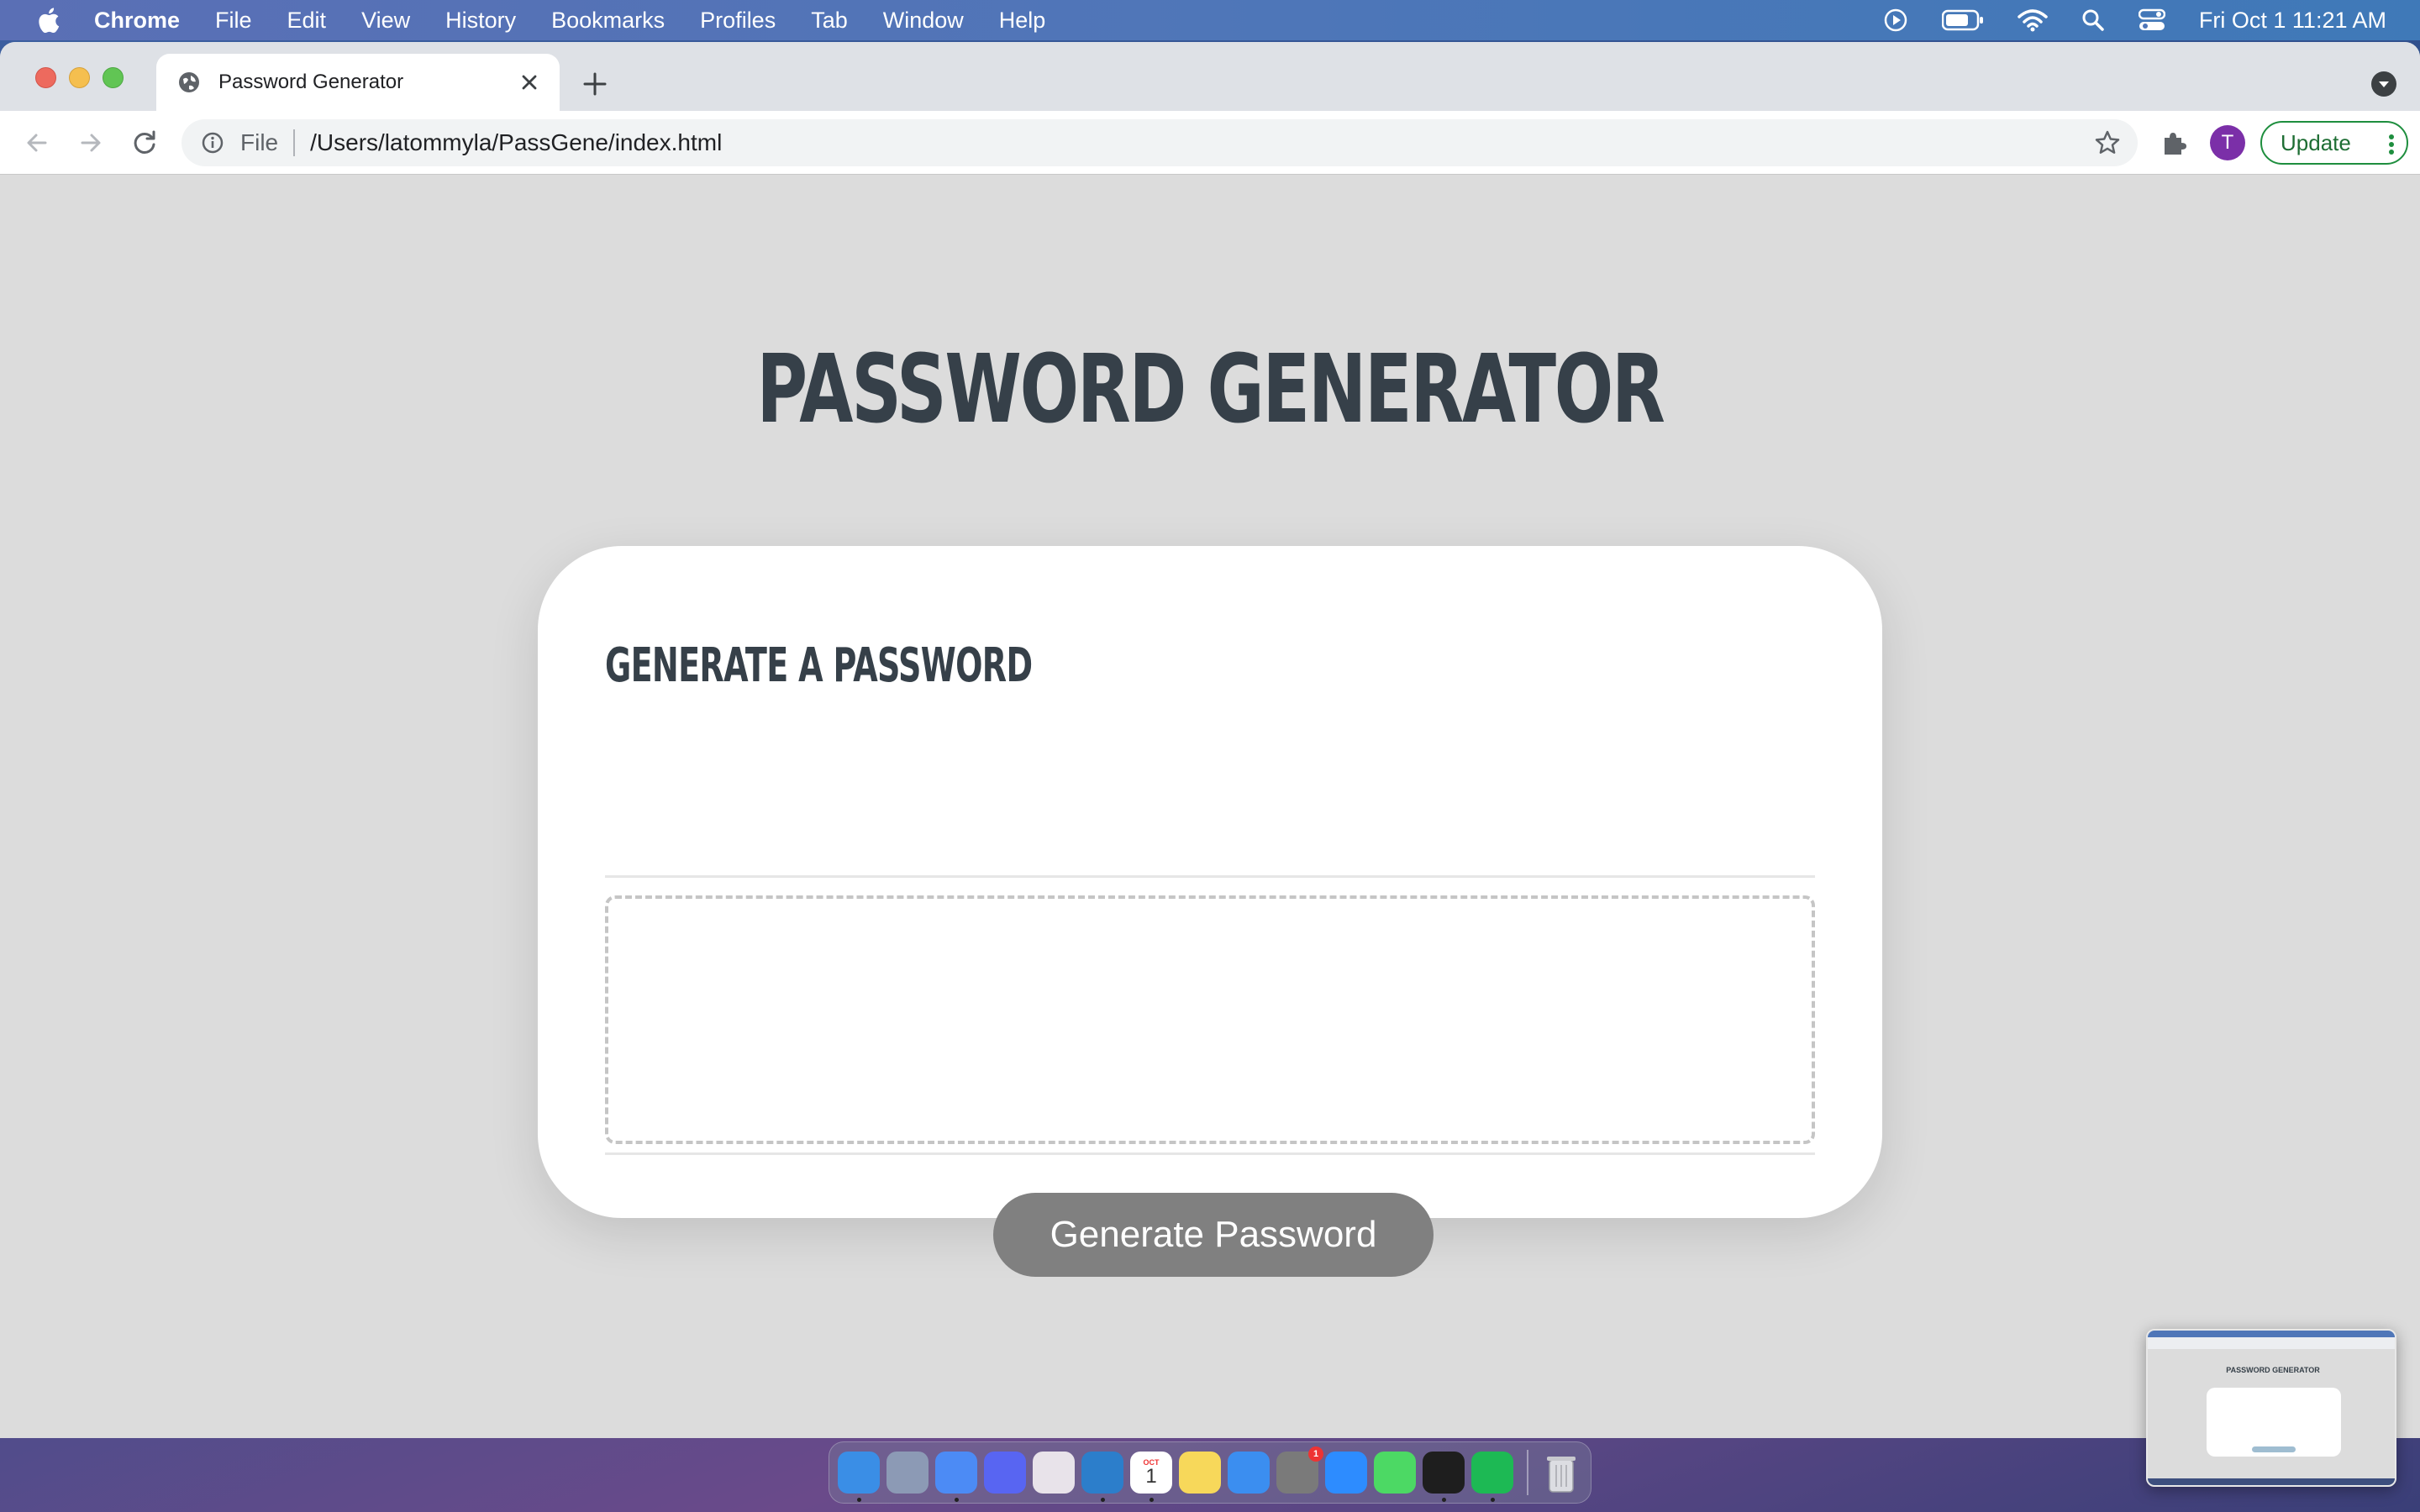 Image resolution: width=2420 pixels, height=1512 pixels. What do you see at coordinates (113, 77) in the screenshot?
I see `window-zoom-button` at bounding box center [113, 77].